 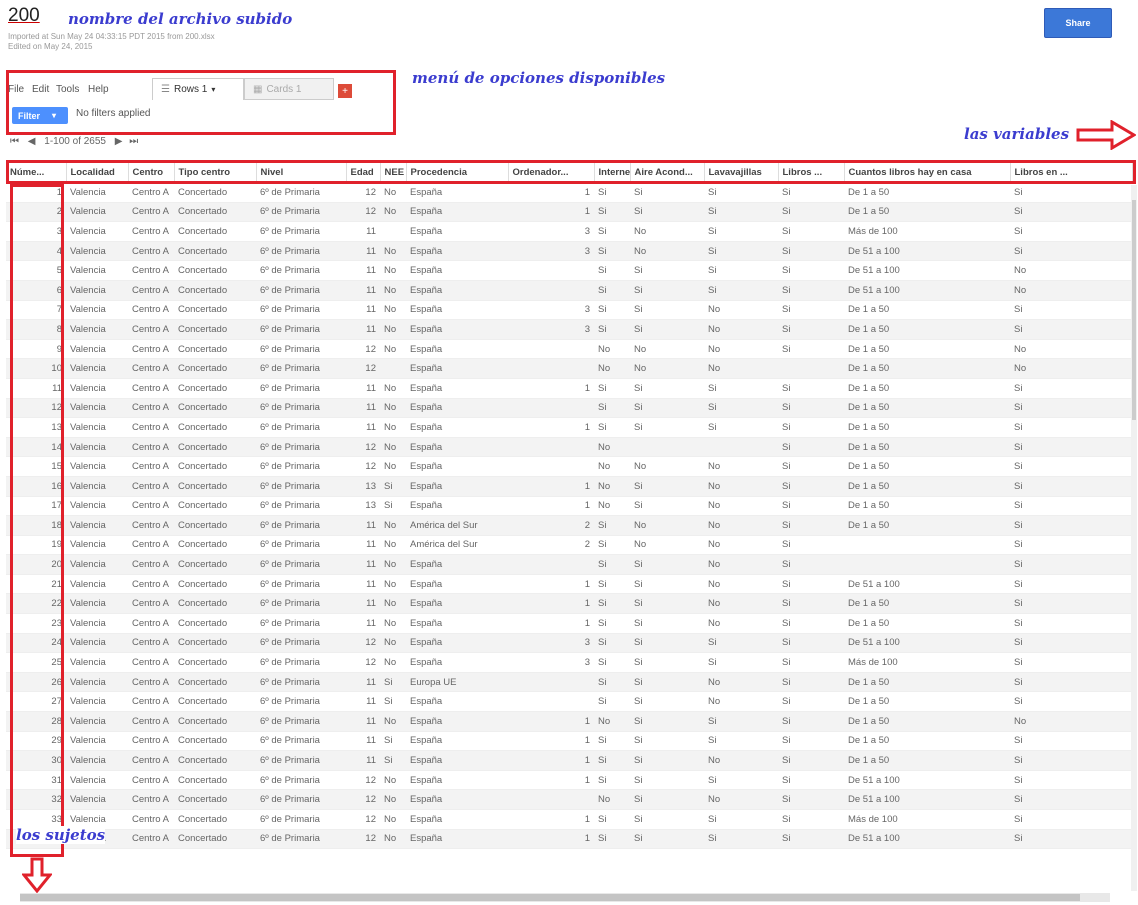 What do you see at coordinates (550, 897) in the screenshot?
I see `horizontal-scrollbar-thumb` at bounding box center [550, 897].